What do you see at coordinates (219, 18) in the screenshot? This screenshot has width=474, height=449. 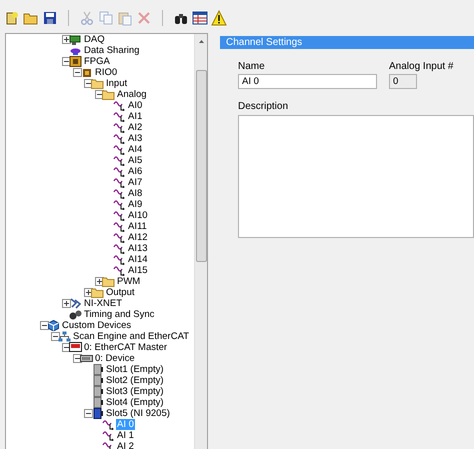 I see `warning-icon` at bounding box center [219, 18].